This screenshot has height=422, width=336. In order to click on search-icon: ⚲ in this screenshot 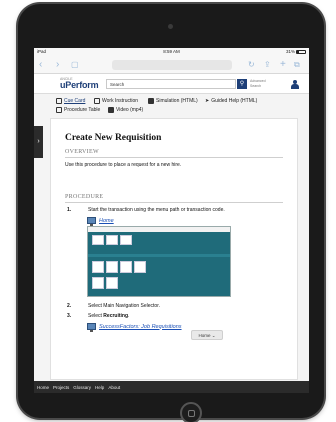, I will do `click(242, 84)`.